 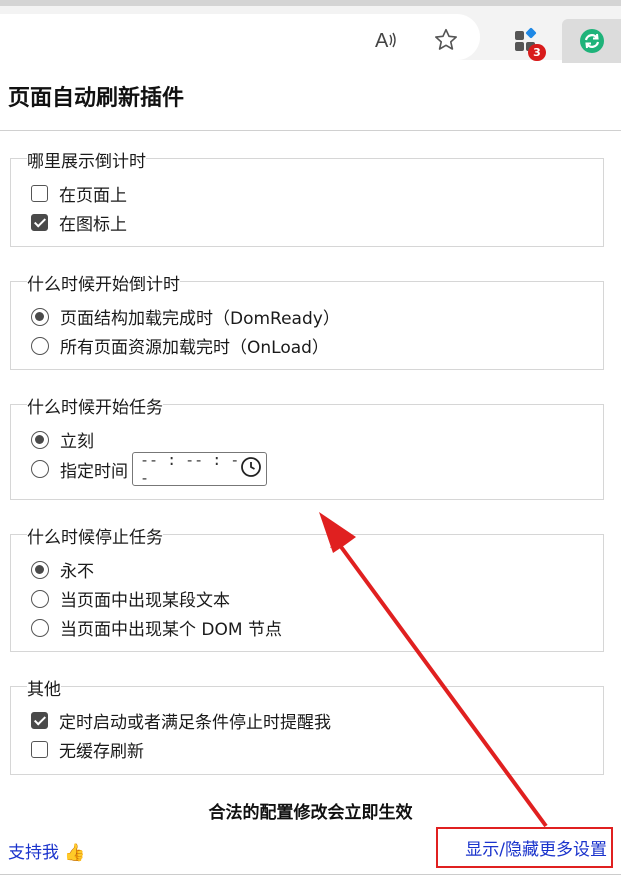 I want to click on show-on-icon-option: 在图标上, so click(x=79, y=222).